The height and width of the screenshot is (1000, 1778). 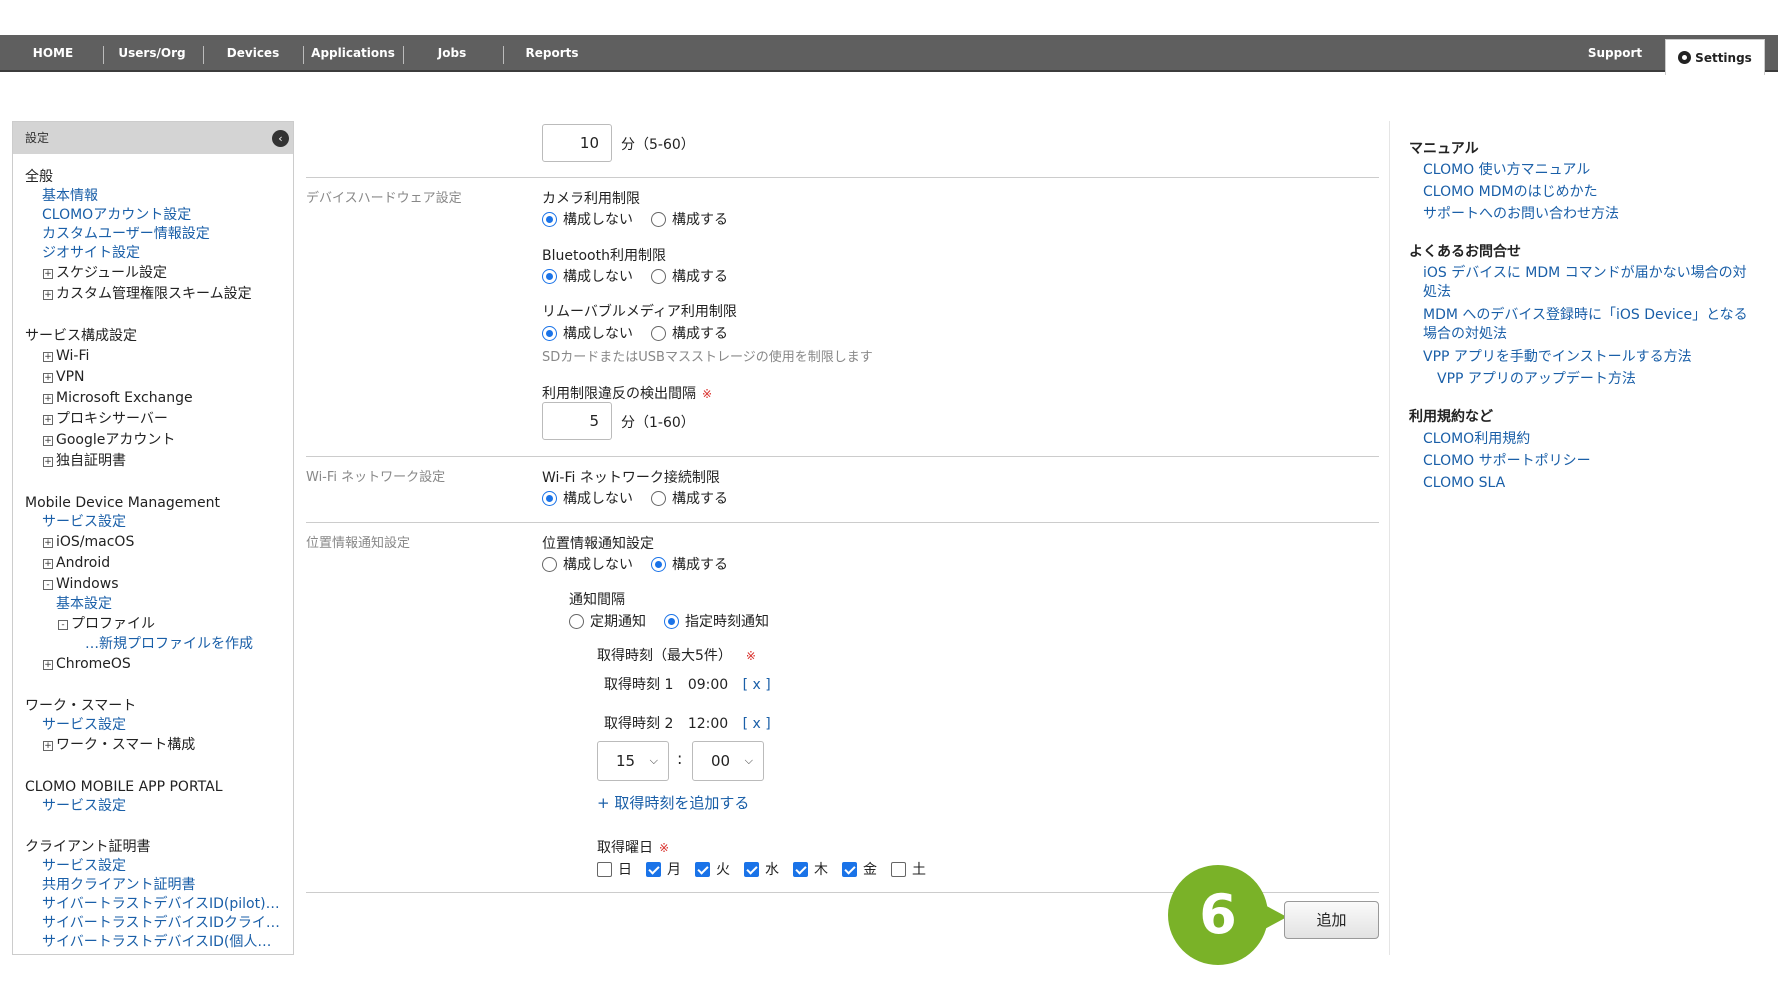 I want to click on minute-select: 00 ⌵, so click(x=728, y=761).